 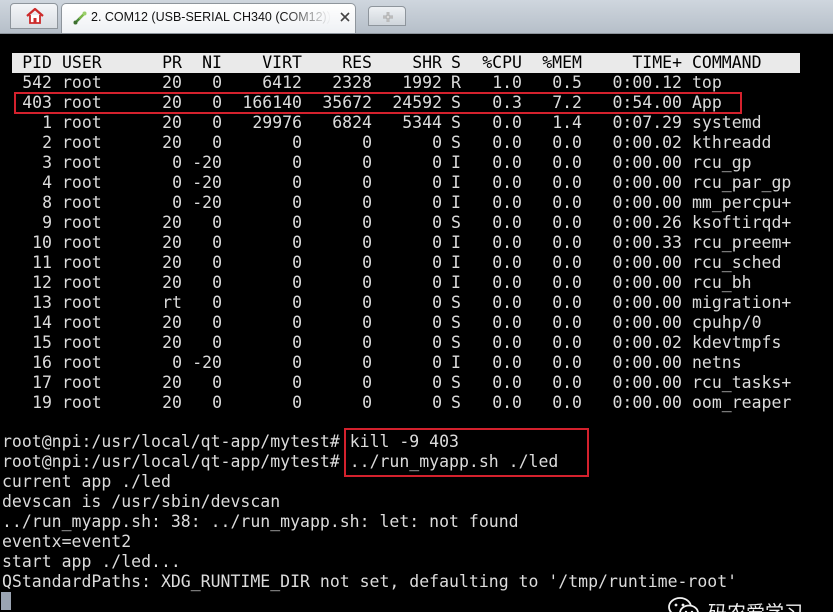 I want to click on cell-command: netns, so click(x=717, y=362).